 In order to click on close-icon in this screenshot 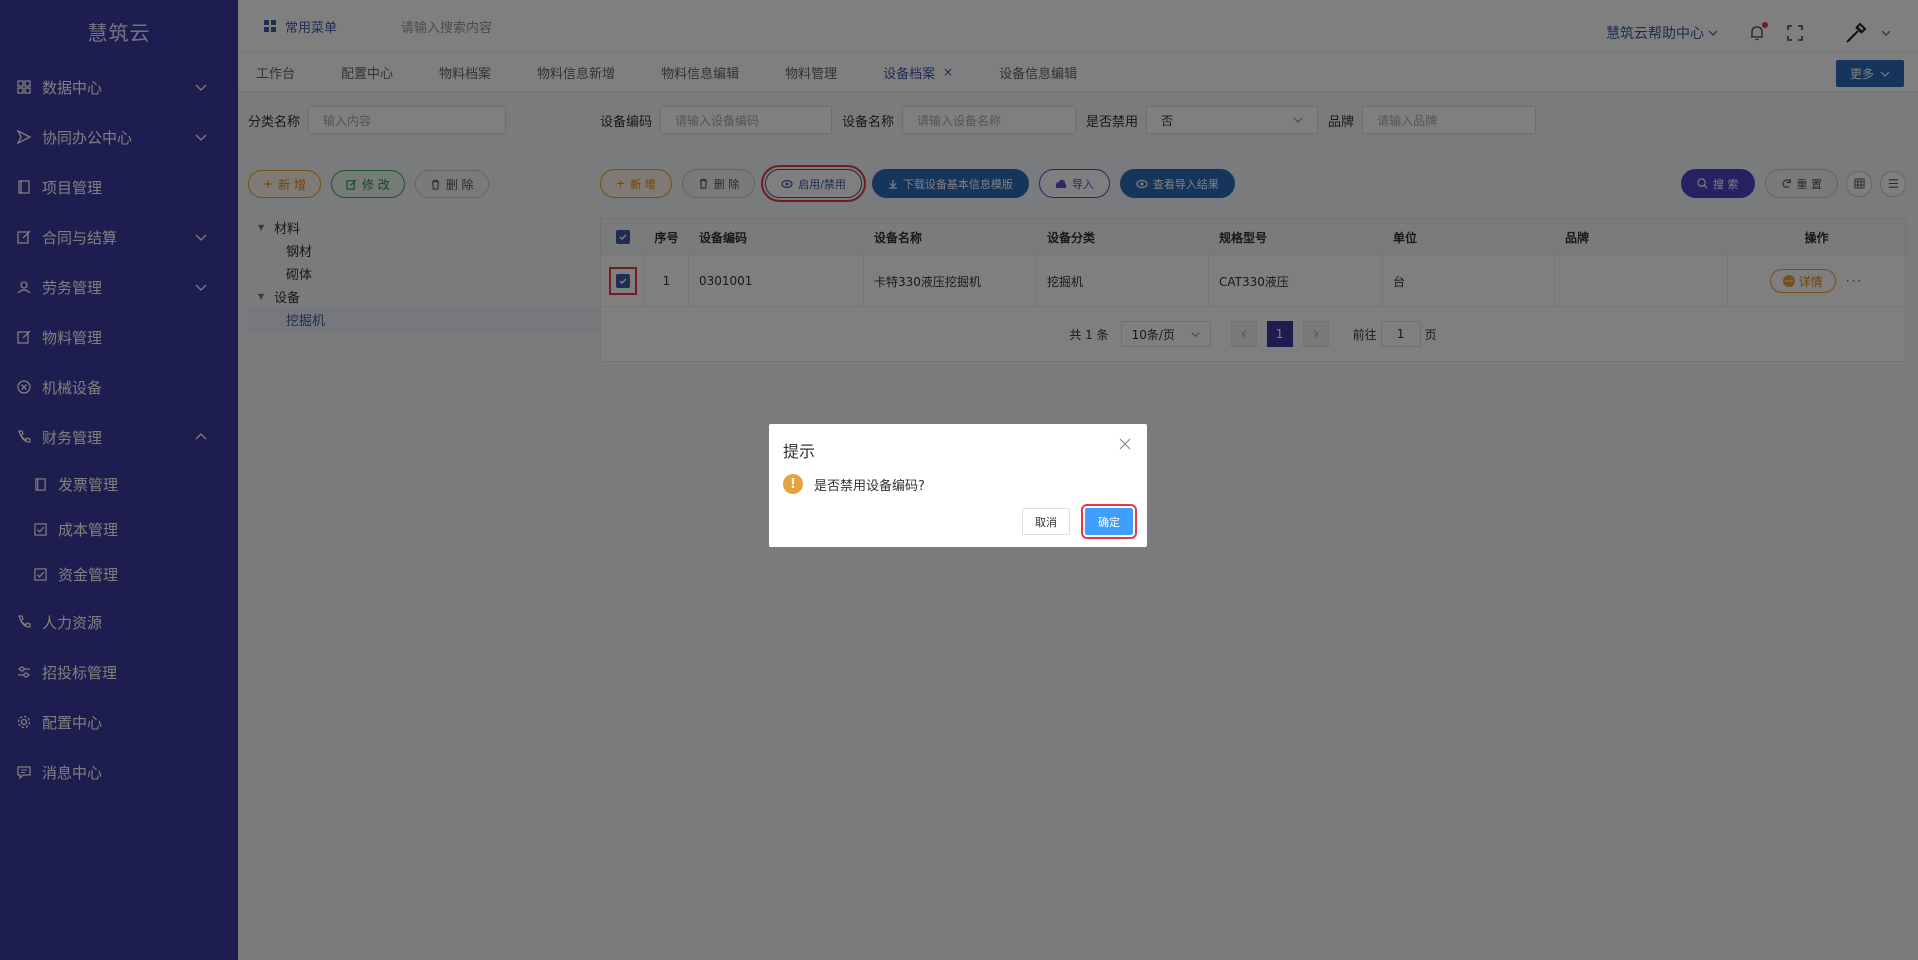, I will do `click(1125, 444)`.